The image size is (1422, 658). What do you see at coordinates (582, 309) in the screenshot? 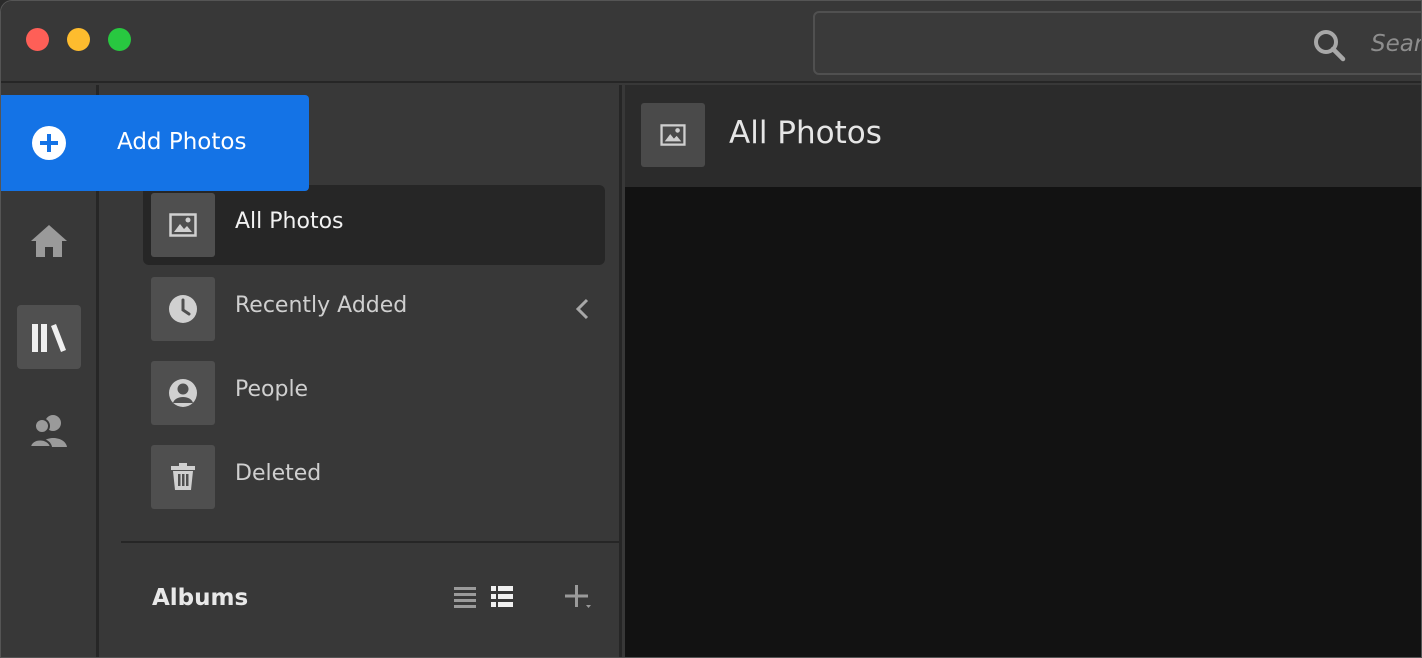
I see `chevron-left-icon` at bounding box center [582, 309].